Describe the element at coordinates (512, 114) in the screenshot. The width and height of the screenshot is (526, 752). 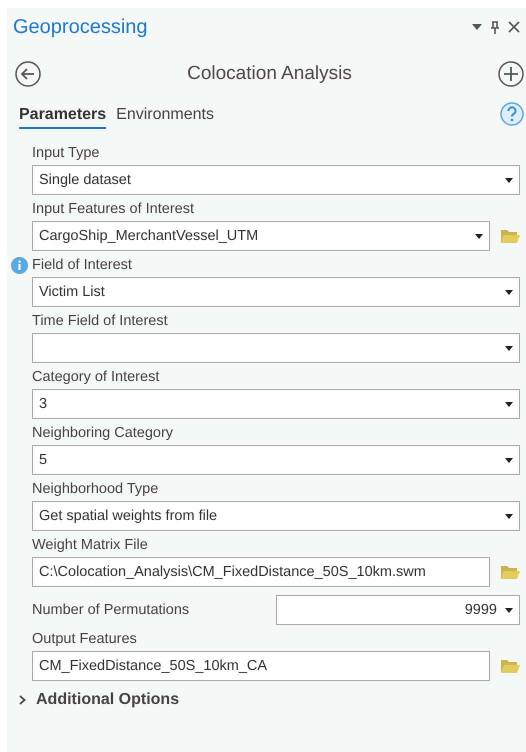
I see `help-icon` at that location.